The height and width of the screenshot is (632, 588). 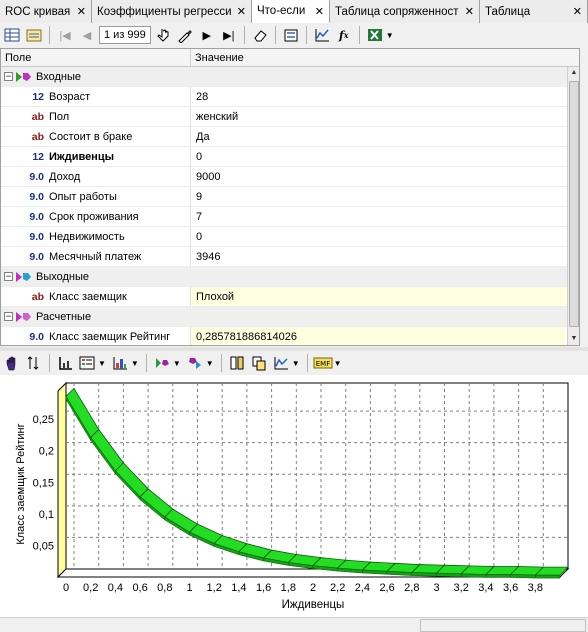 What do you see at coordinates (323, 363) in the screenshot?
I see `emf-export-icon: EMF` at bounding box center [323, 363].